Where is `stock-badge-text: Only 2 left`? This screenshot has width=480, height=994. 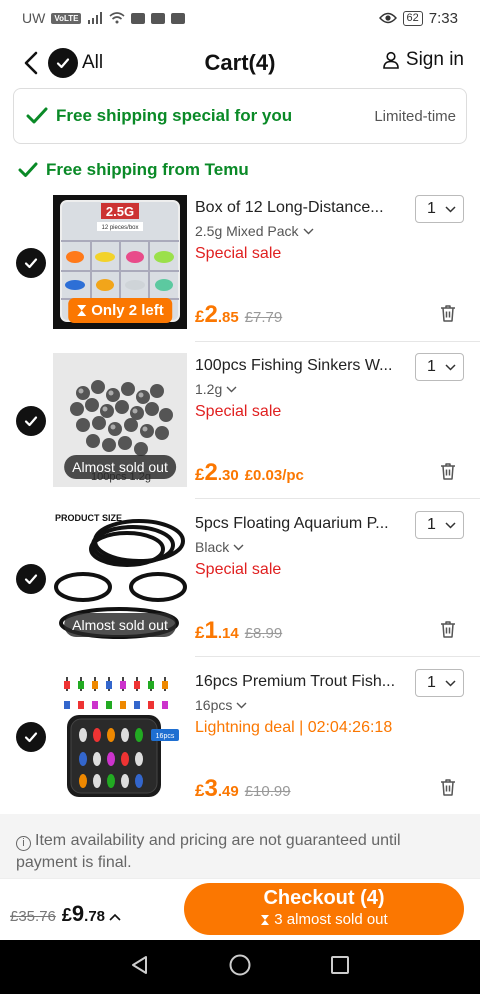
stock-badge-text: Only 2 left is located at coordinates (127, 310).